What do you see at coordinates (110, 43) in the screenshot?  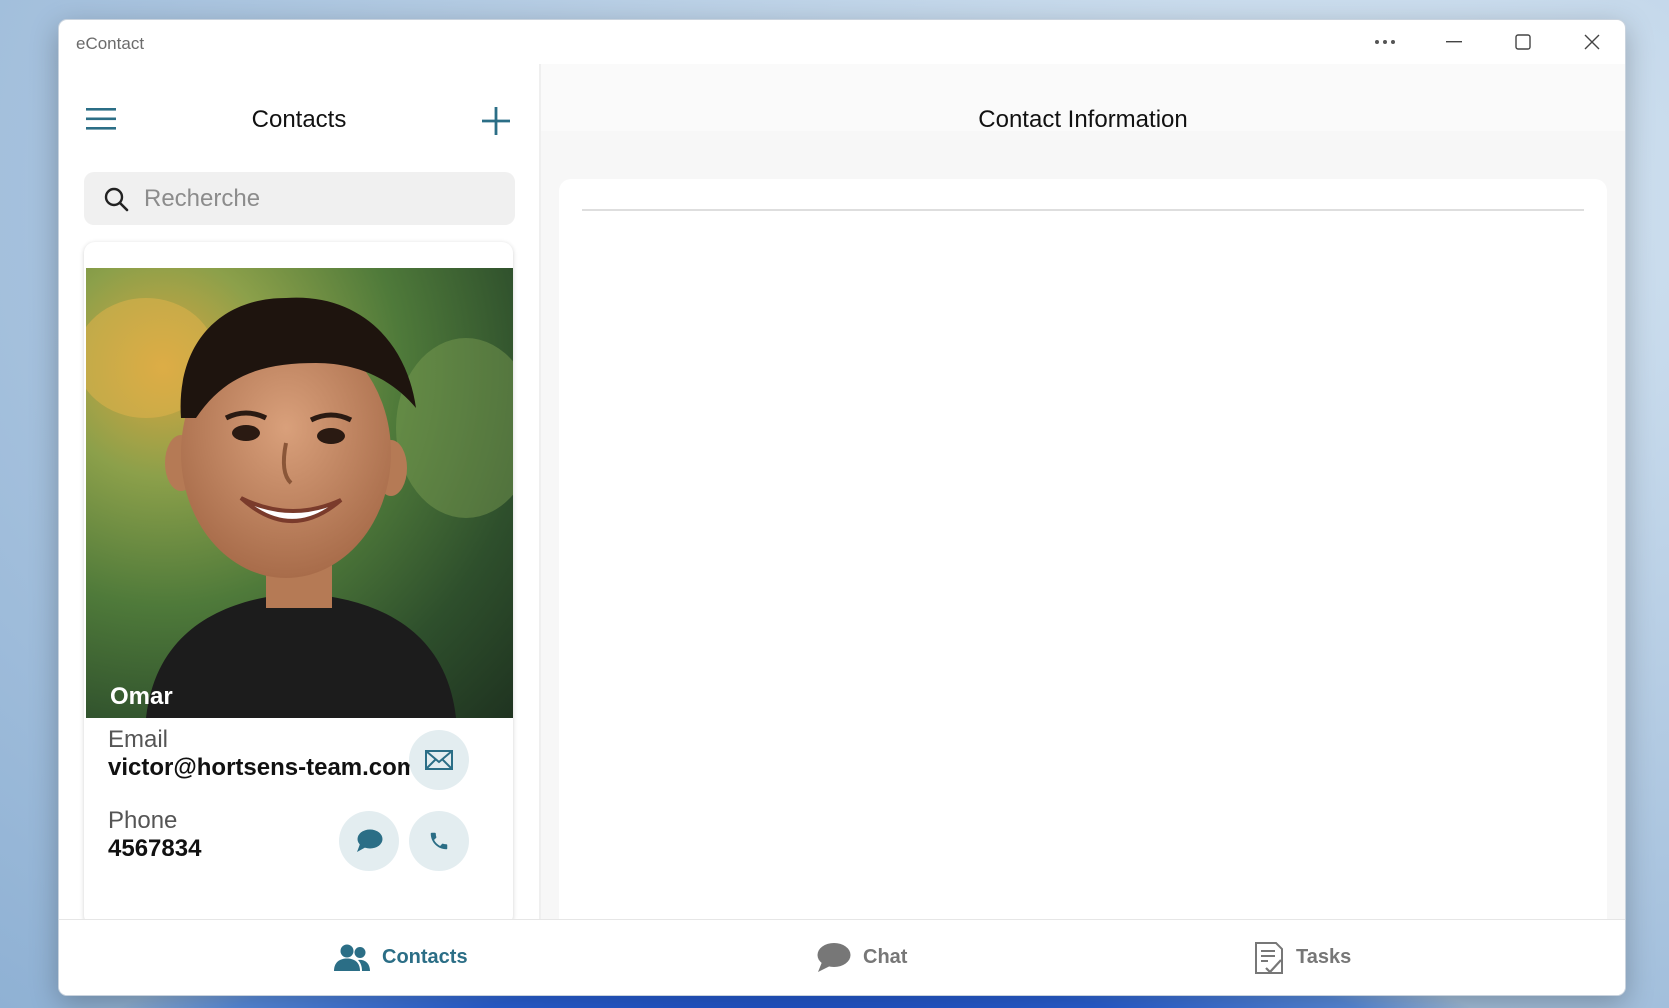 I see `app-title: eContact` at bounding box center [110, 43].